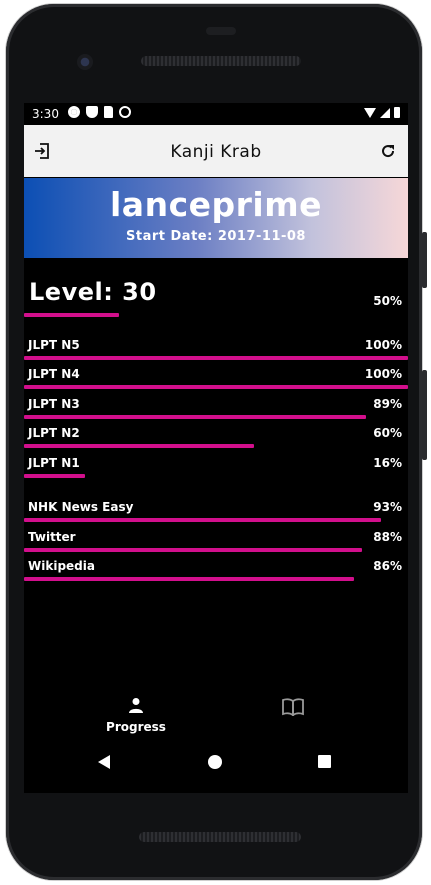 This screenshot has width=431, height=885. What do you see at coordinates (370, 112) in the screenshot?
I see `wifi-icon` at bounding box center [370, 112].